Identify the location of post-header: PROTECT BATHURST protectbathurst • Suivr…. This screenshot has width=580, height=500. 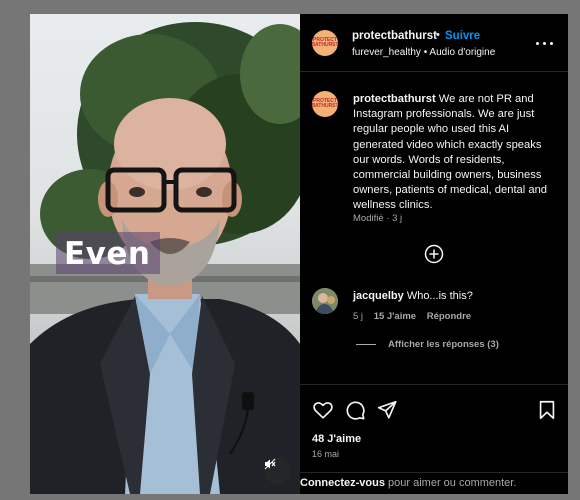
(434, 43).